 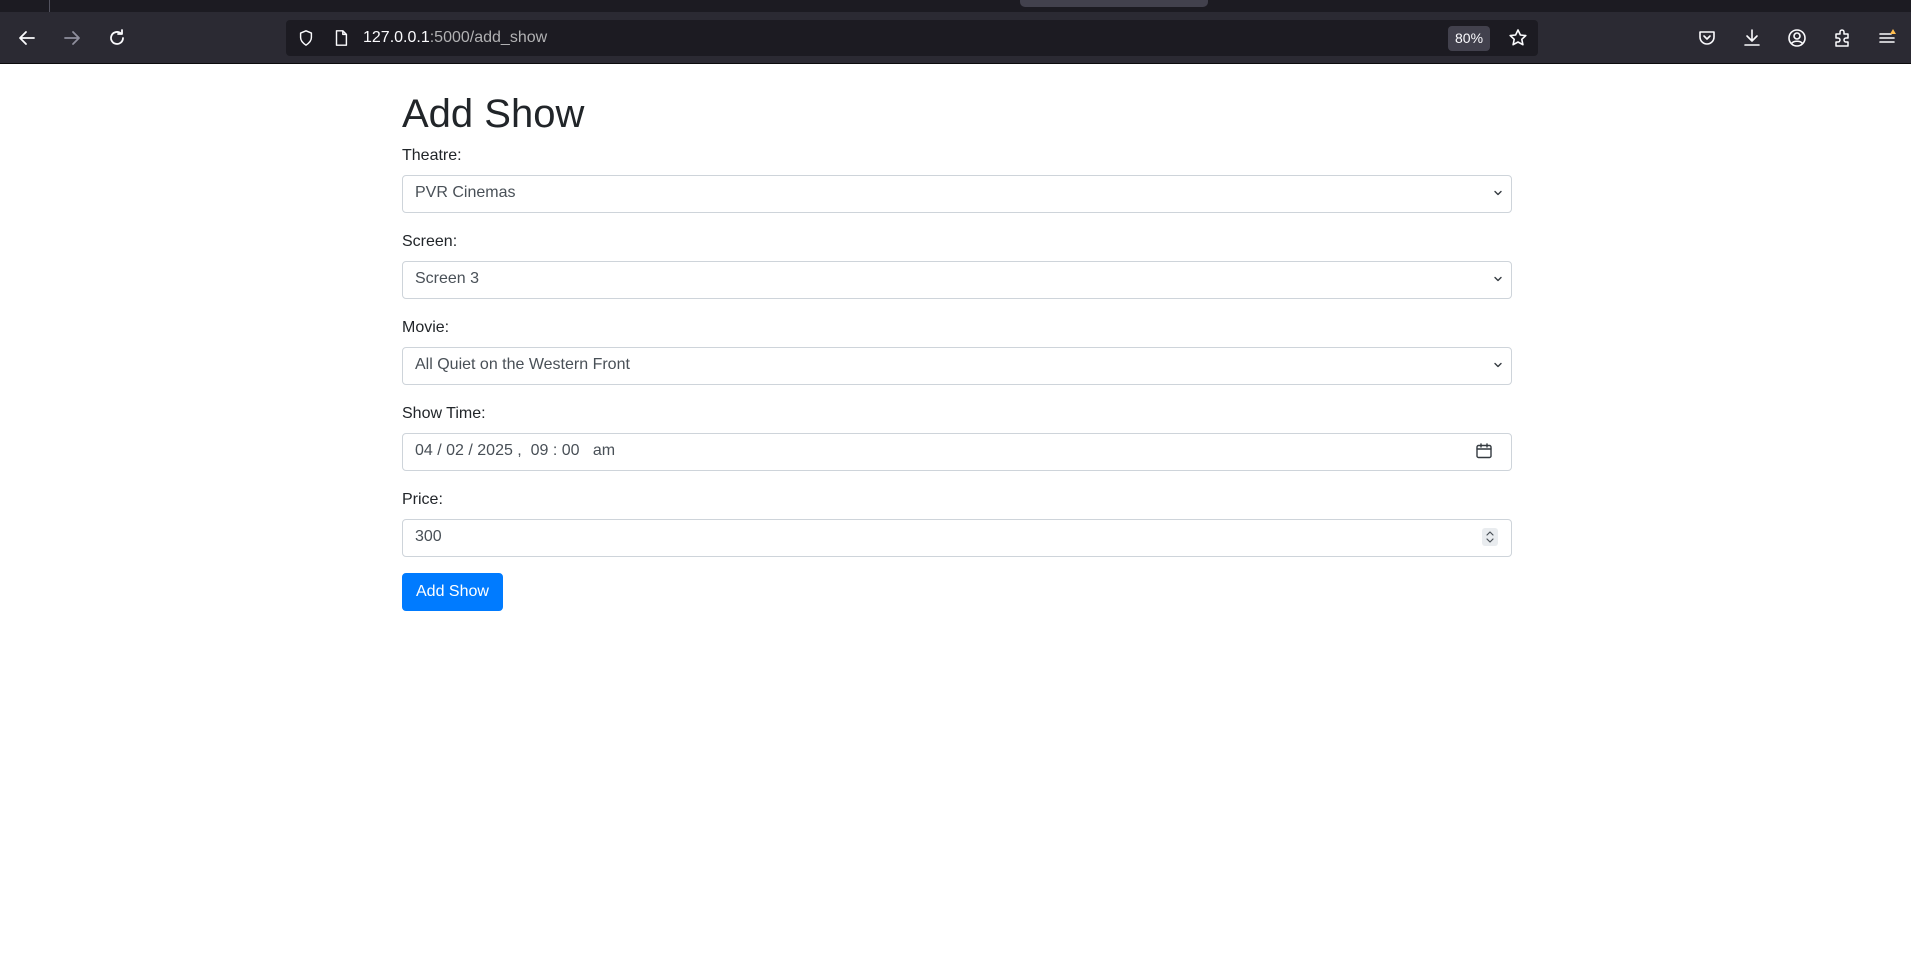 What do you see at coordinates (432, 155) in the screenshot?
I see `theatre-label: Theatre:` at bounding box center [432, 155].